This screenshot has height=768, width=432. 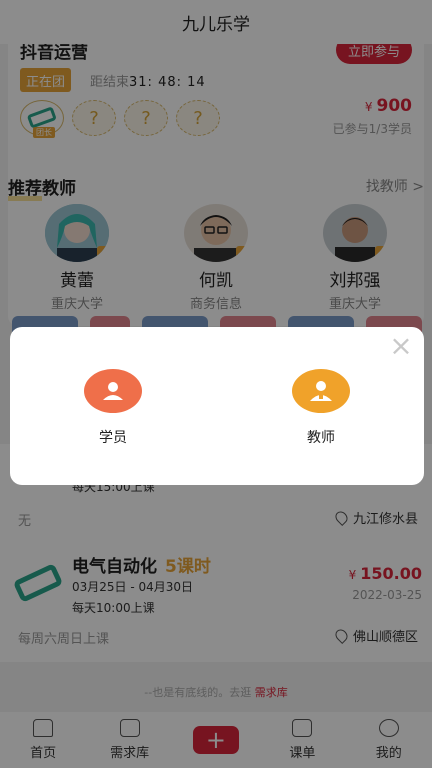 I want to click on role-label: 学员, so click(x=113, y=438).